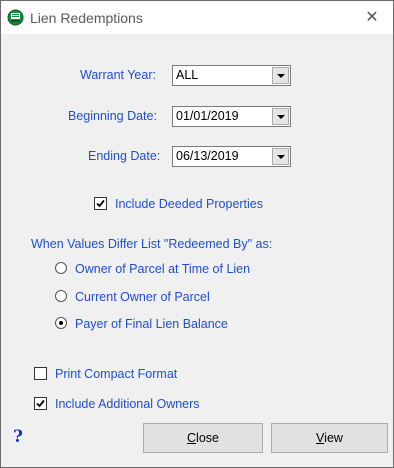 The width and height of the screenshot is (394, 468). I want to click on include-additional-owners-checkbox, so click(40, 403).